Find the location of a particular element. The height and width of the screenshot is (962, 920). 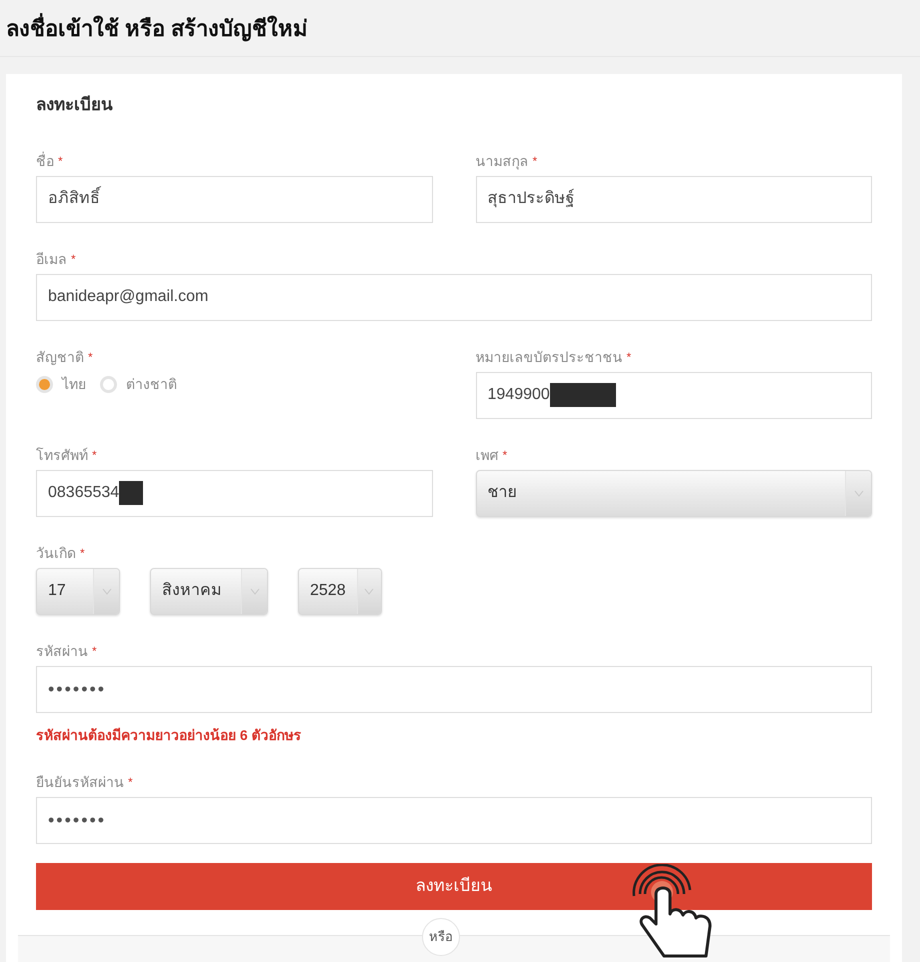

error-message: รหัสผ่านต้องมีความยาวอย่างน้อย 6 ตัวอักษร is located at coordinates (169, 735).